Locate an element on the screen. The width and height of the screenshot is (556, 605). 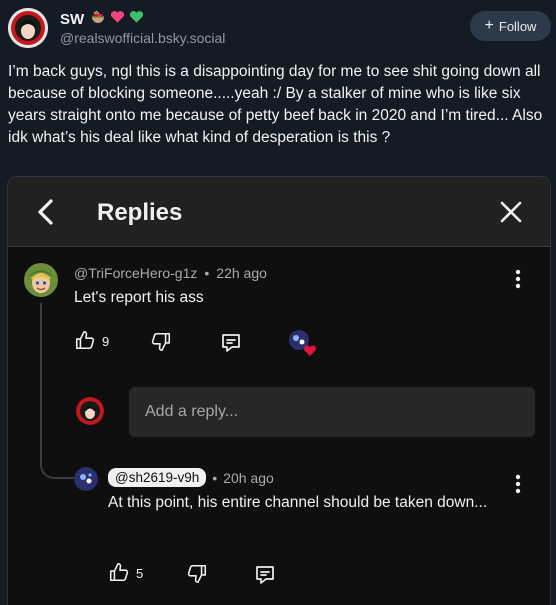
reply-button is located at coordinates (231, 344).